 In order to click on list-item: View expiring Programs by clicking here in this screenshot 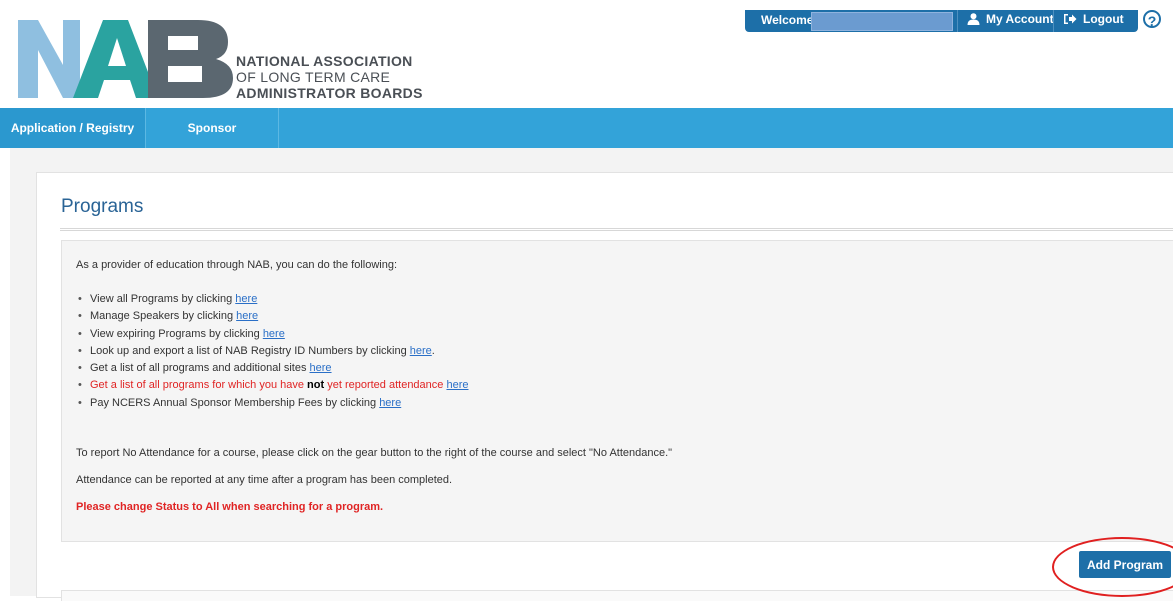, I will do `click(273, 334)`.